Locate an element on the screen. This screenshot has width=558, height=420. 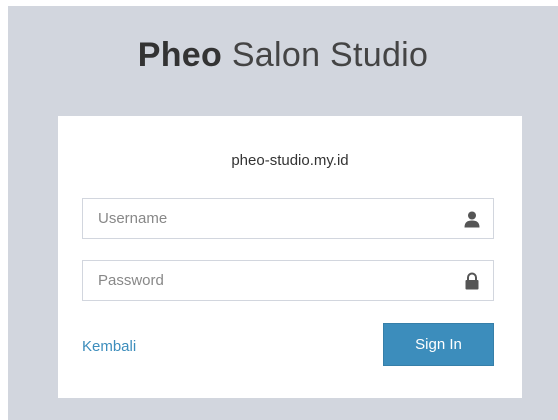
username-input is located at coordinates (275, 218).